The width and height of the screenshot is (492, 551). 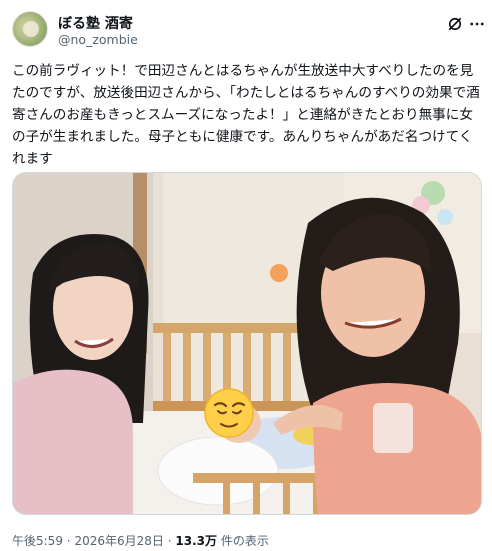 I want to click on display-name: ぼる塾 酒寄, so click(x=95, y=23).